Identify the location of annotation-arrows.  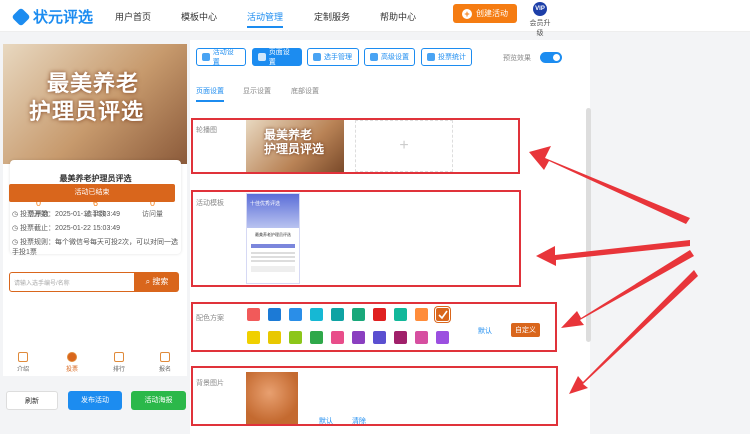
(613, 270).